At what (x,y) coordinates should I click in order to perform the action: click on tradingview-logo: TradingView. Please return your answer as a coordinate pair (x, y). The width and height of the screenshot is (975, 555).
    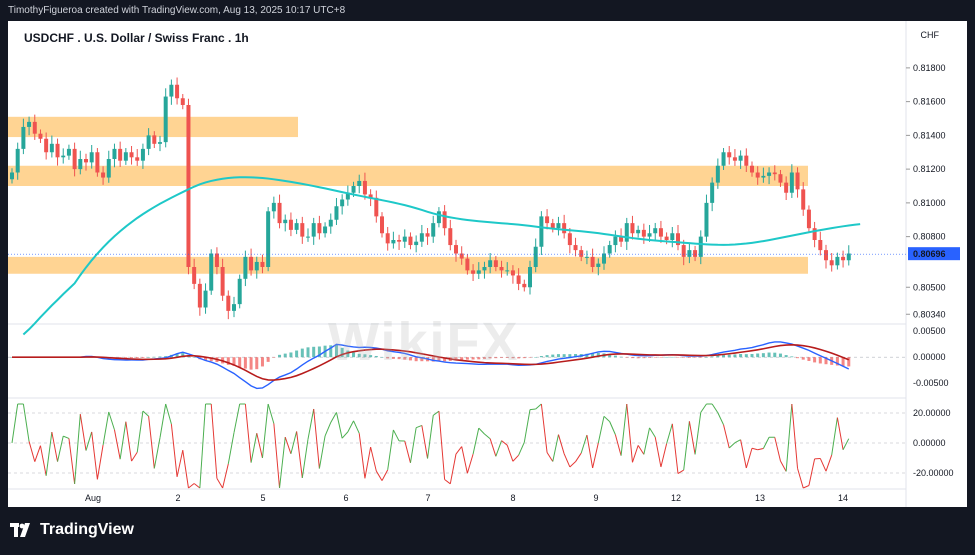
    Looking at the image, I should click on (72, 530).